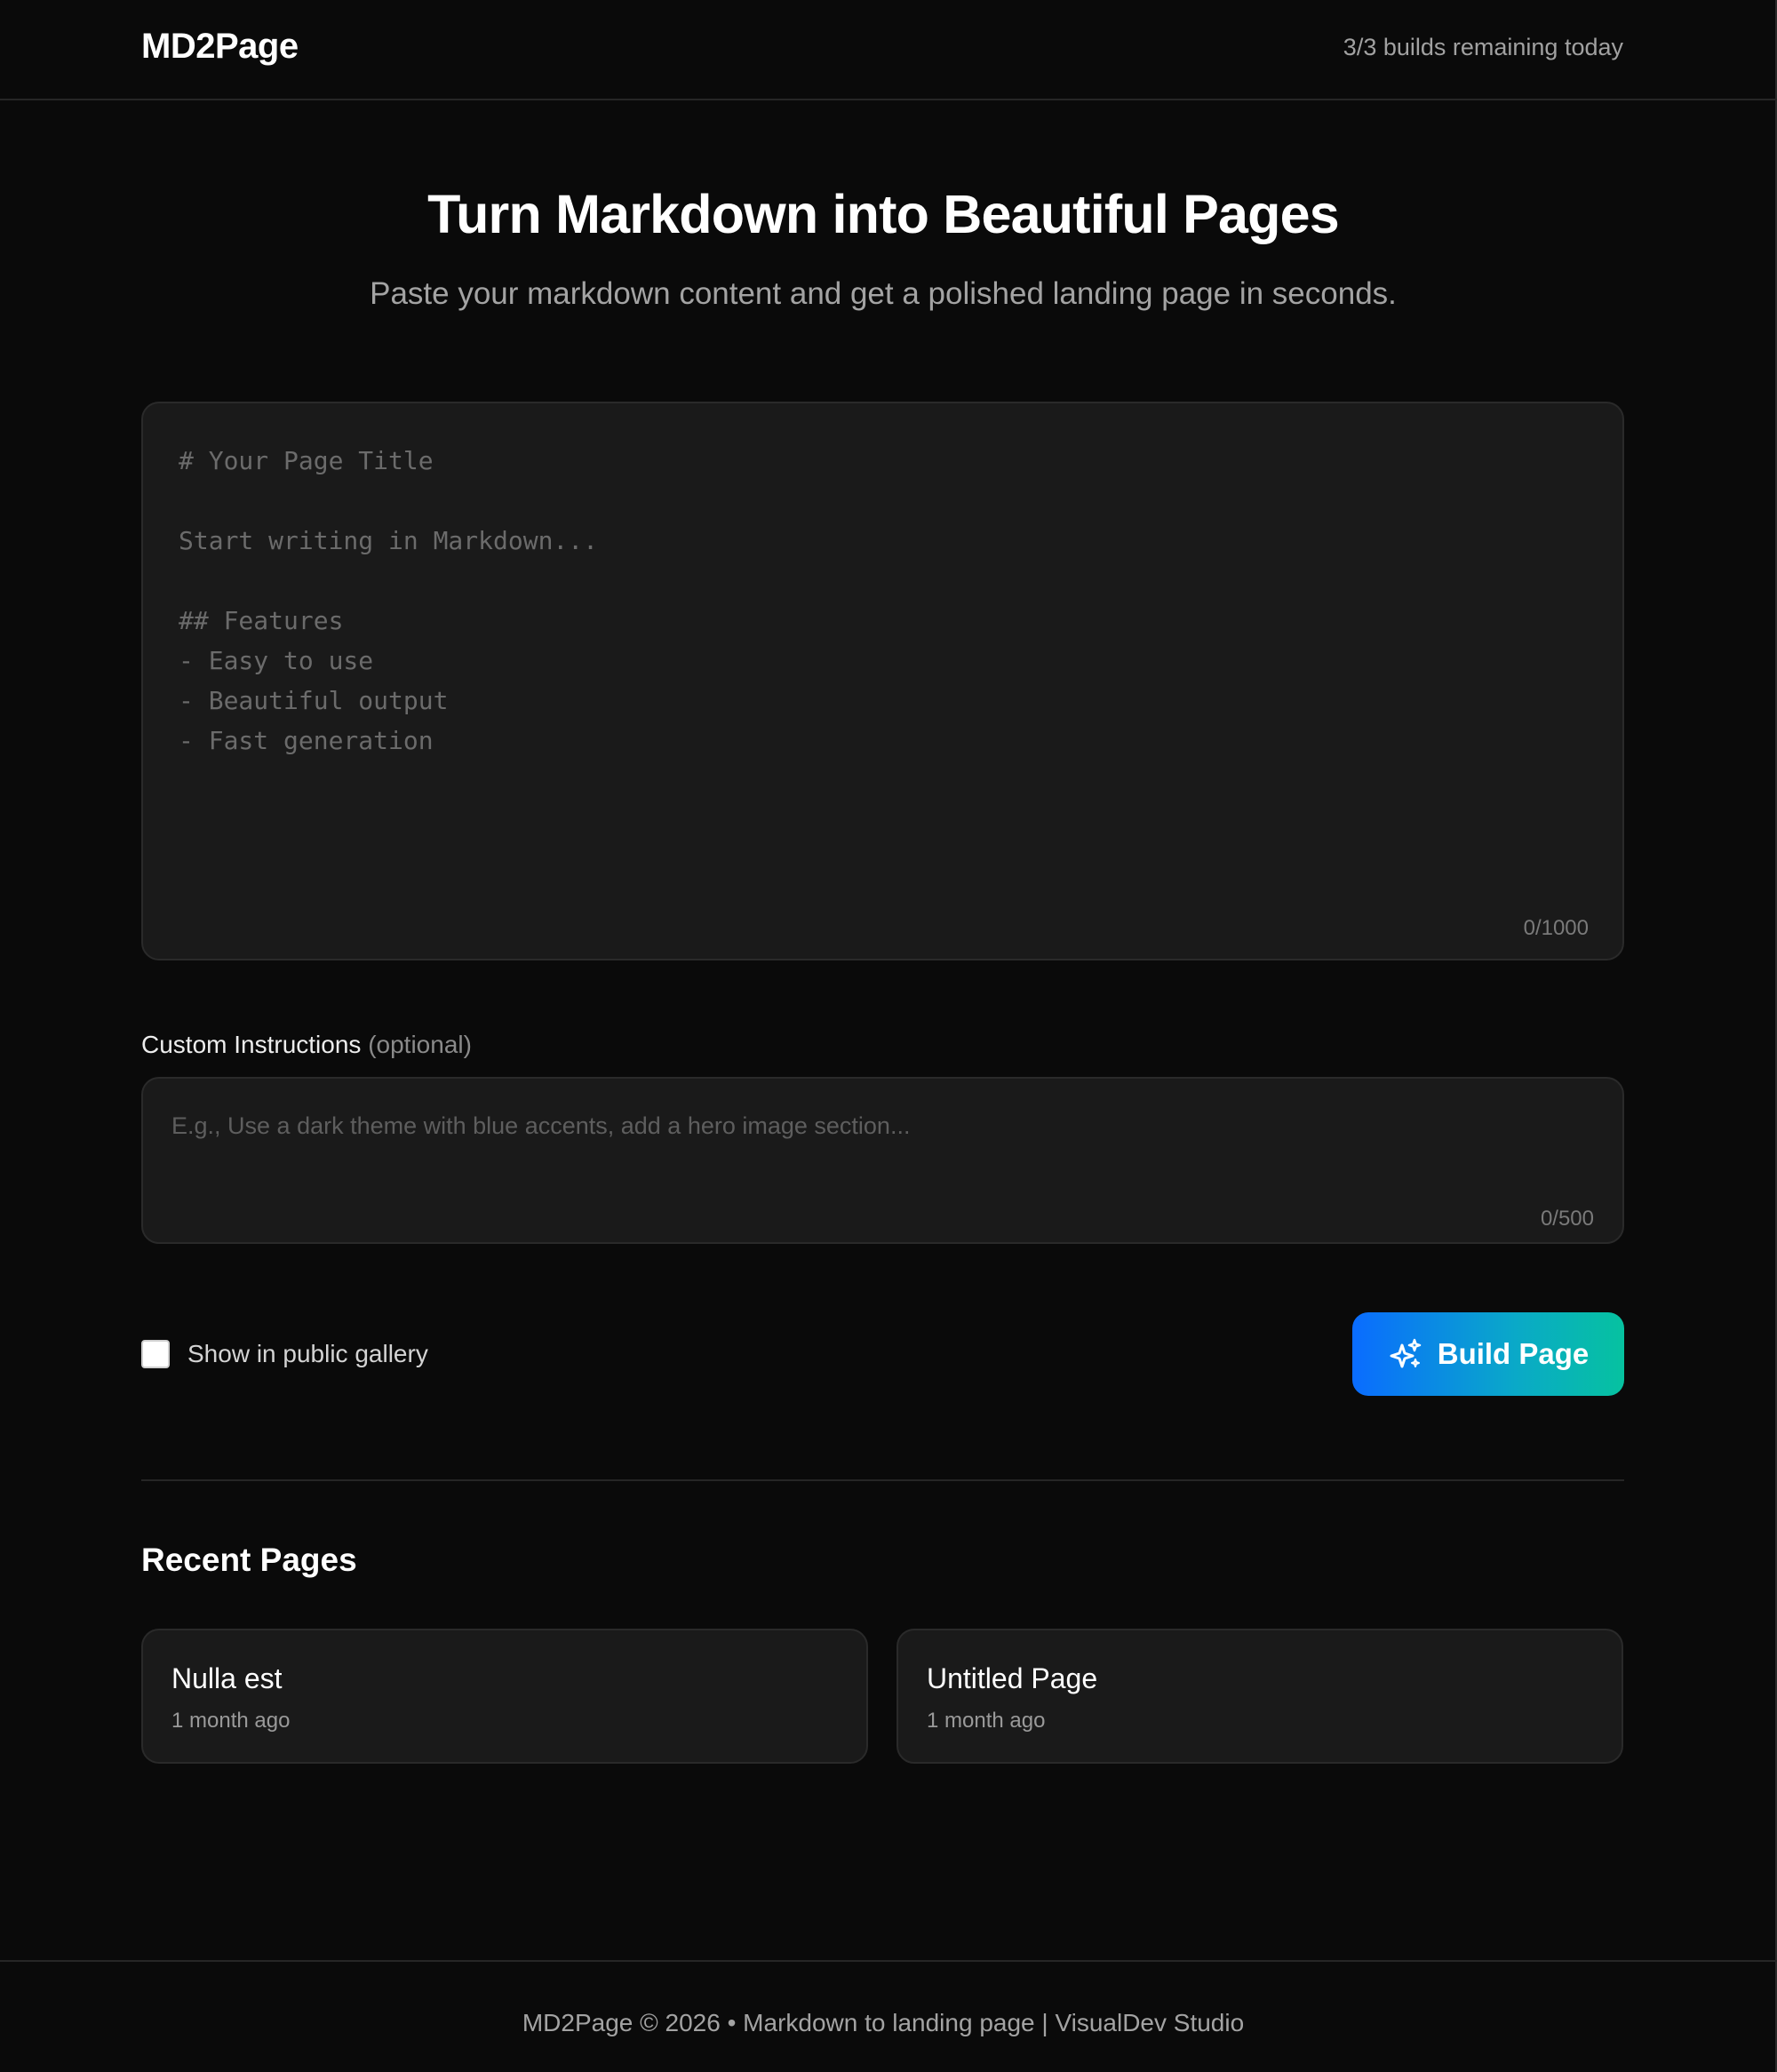 The image size is (1777, 2072). Describe the element at coordinates (1012, 1678) in the screenshot. I see `recent-page-title: Untitled Page` at that location.